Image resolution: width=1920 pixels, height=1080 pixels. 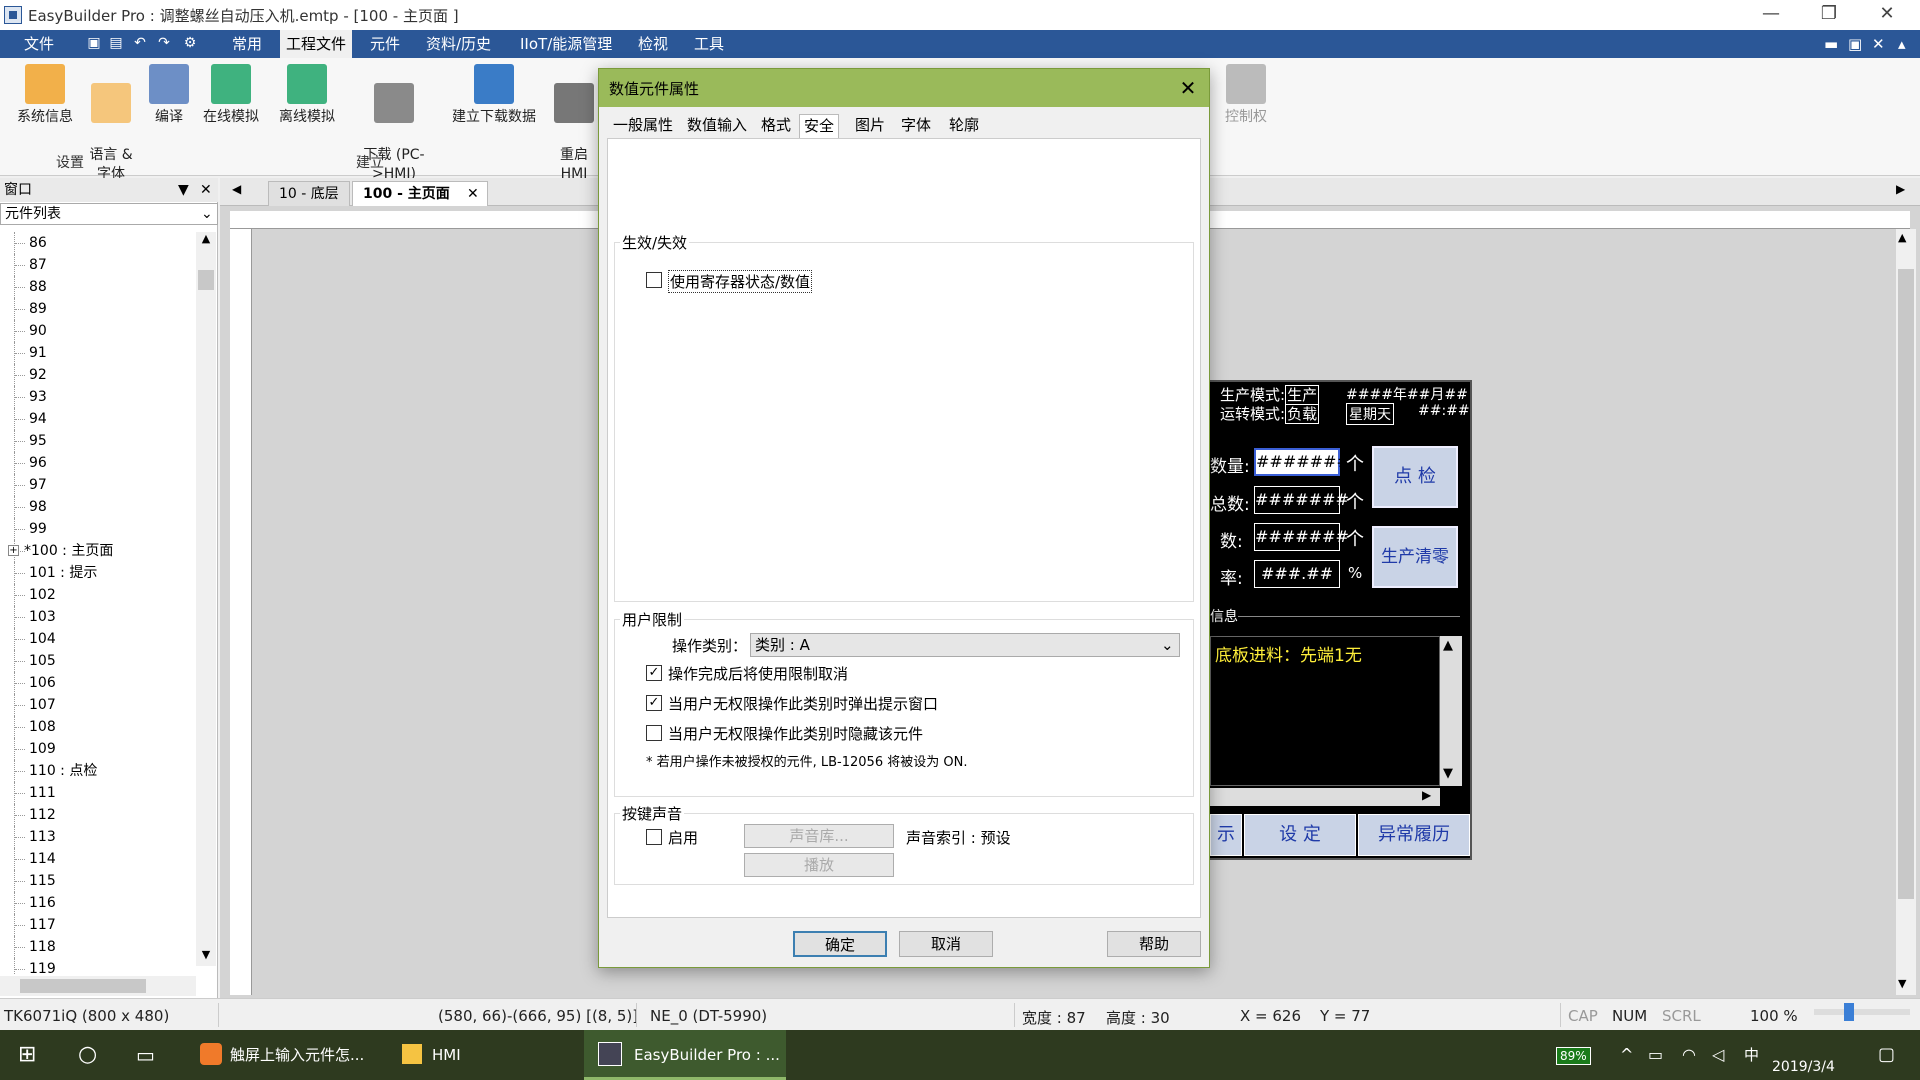 I want to click on tree-item: 116, so click(x=98, y=903).